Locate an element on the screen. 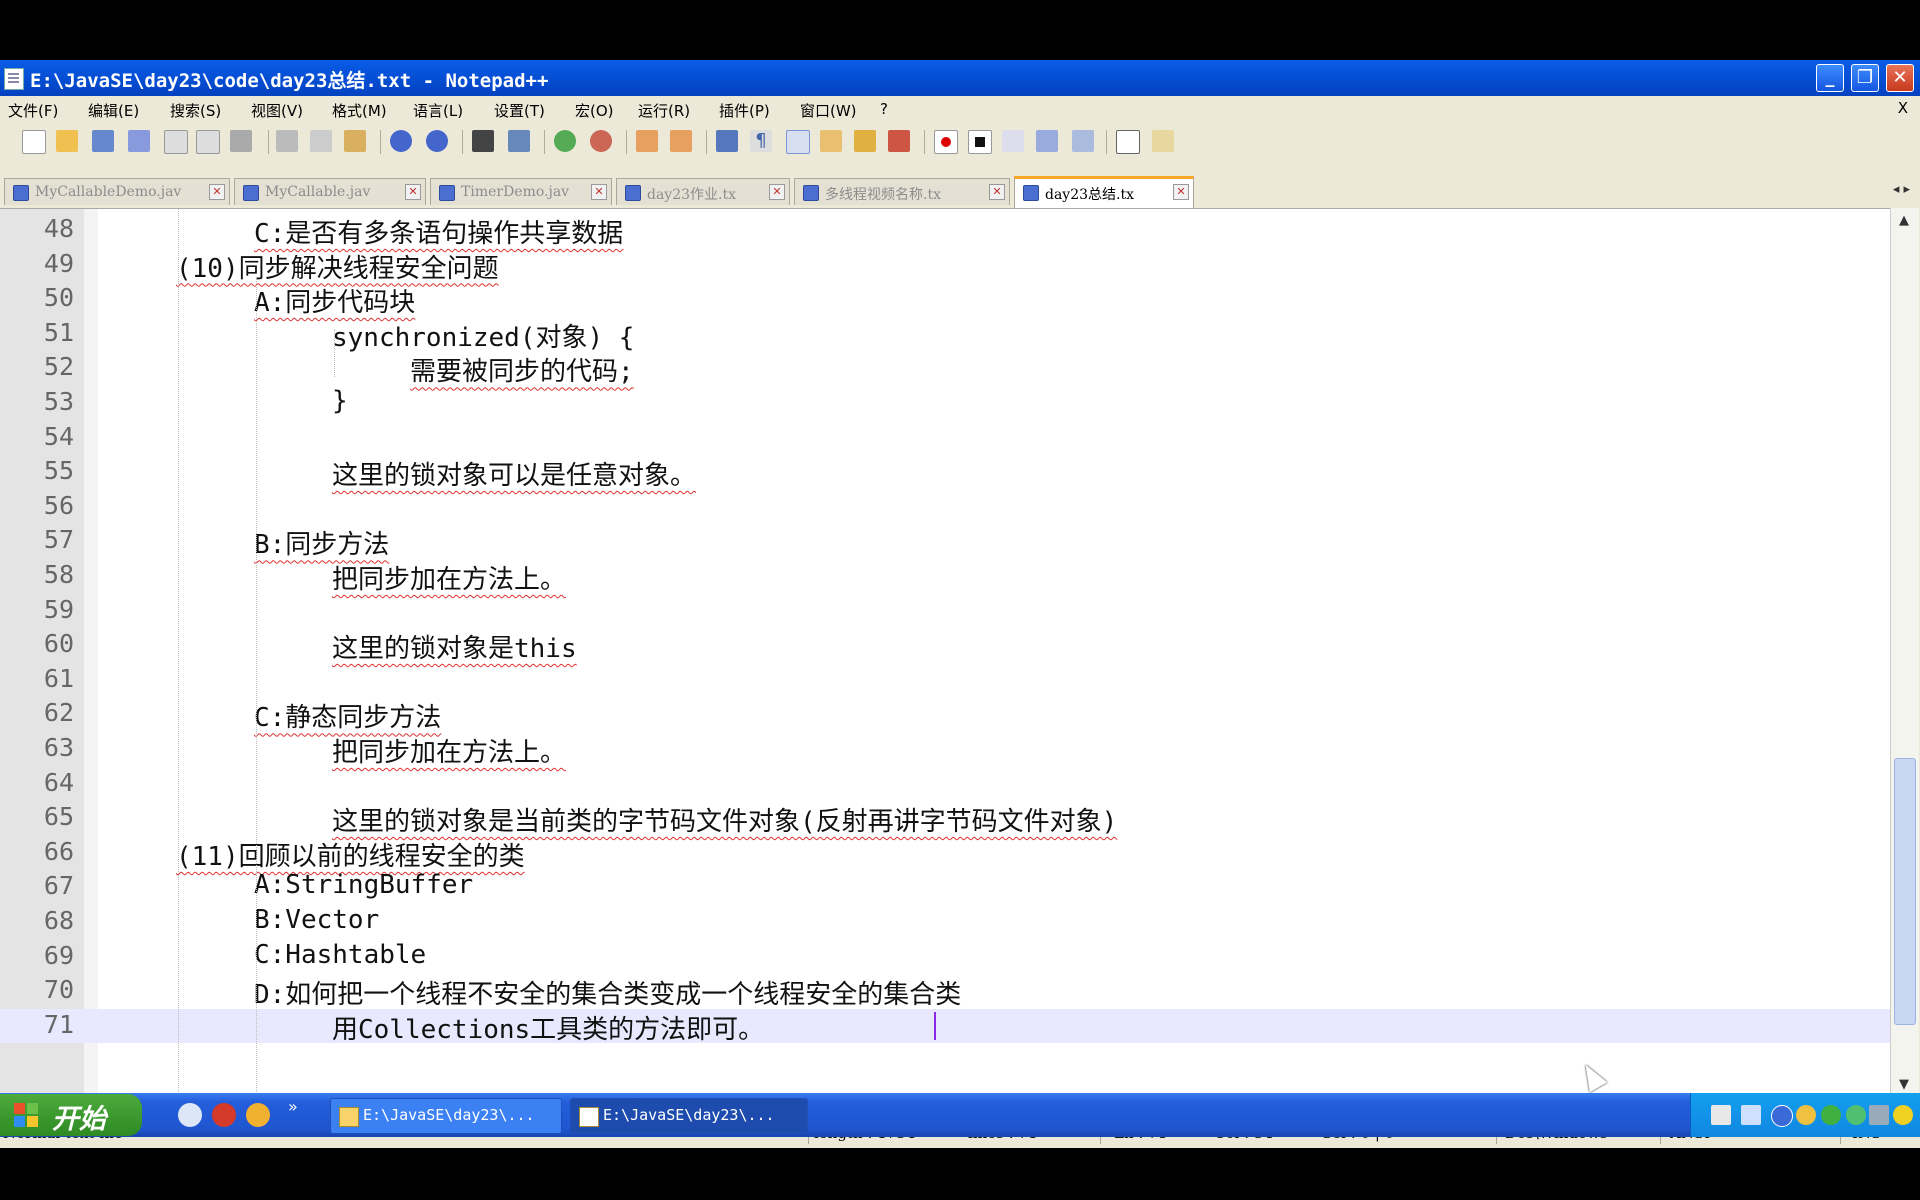  record-macro-icon is located at coordinates (946, 142).